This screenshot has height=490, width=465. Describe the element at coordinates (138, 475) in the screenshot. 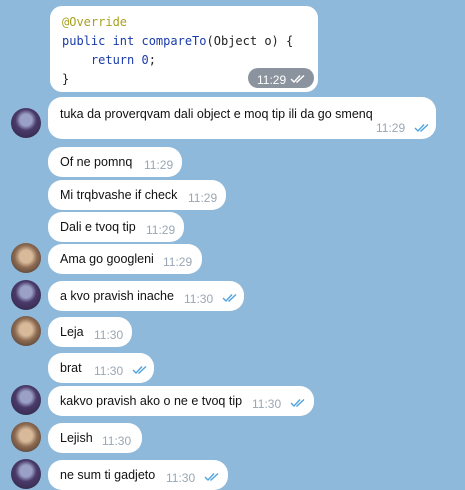

I see `chat-message: ne sum ti gadjeto 11:30` at that location.